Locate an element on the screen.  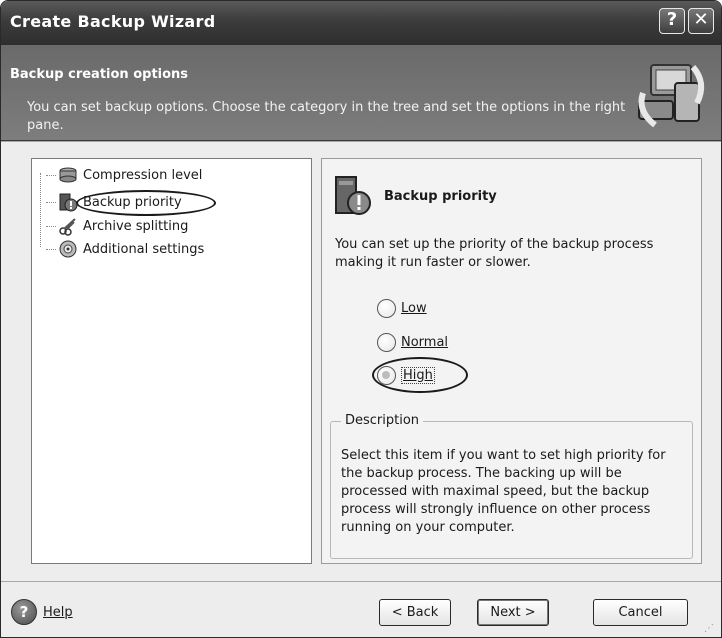
radio-low-label: Low is located at coordinates (414, 308).